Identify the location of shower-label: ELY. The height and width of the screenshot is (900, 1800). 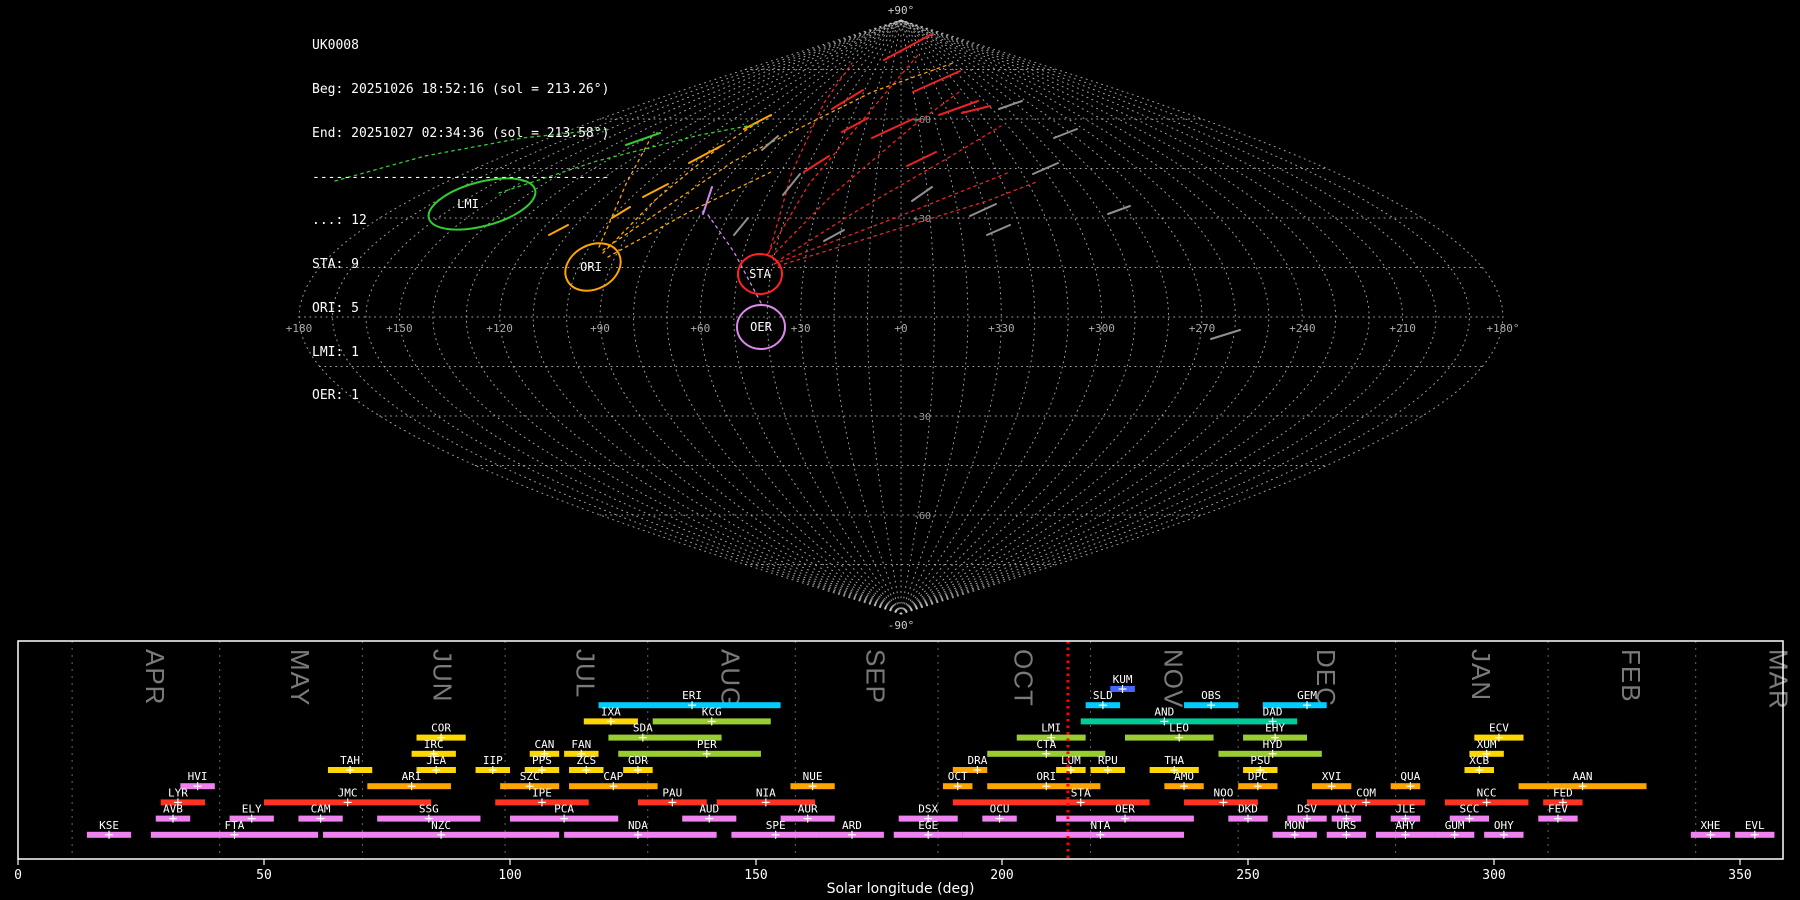
(252, 809).